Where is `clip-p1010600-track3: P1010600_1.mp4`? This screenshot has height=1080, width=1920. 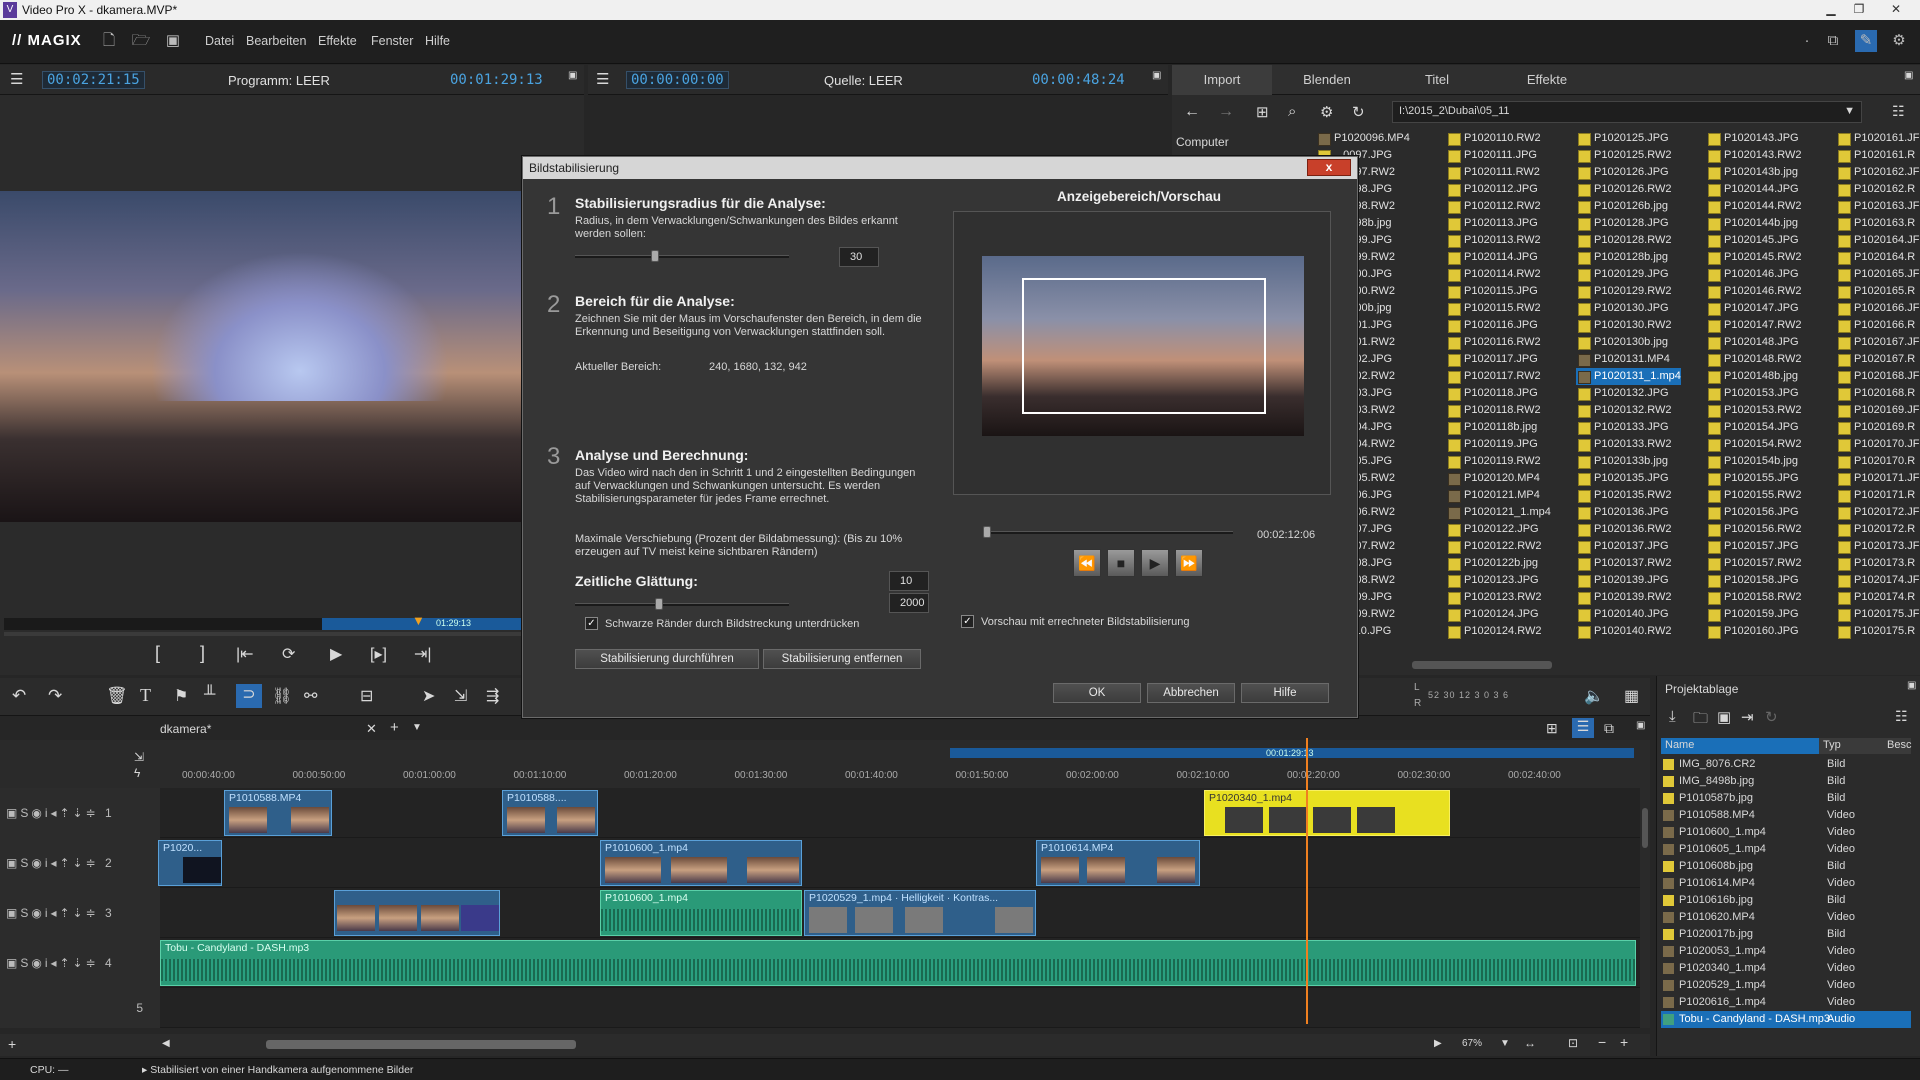
clip-p1010600-track3: P1010600_1.mp4 is located at coordinates (701, 913).